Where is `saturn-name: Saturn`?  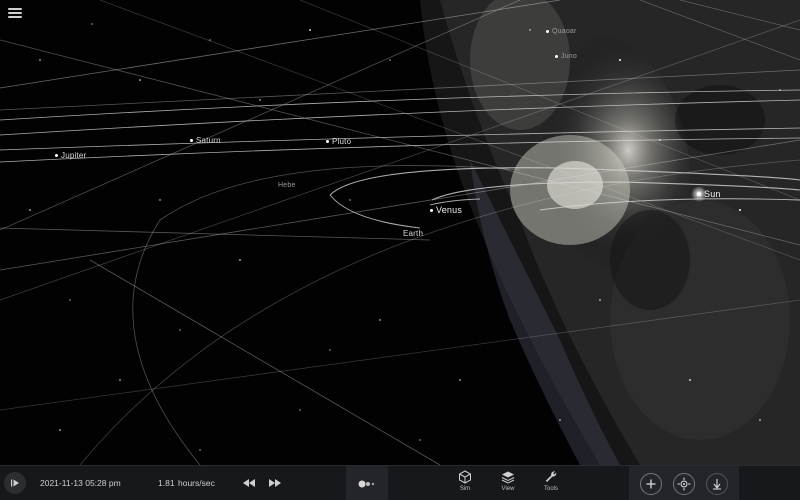
saturn-name: Saturn is located at coordinates (208, 140).